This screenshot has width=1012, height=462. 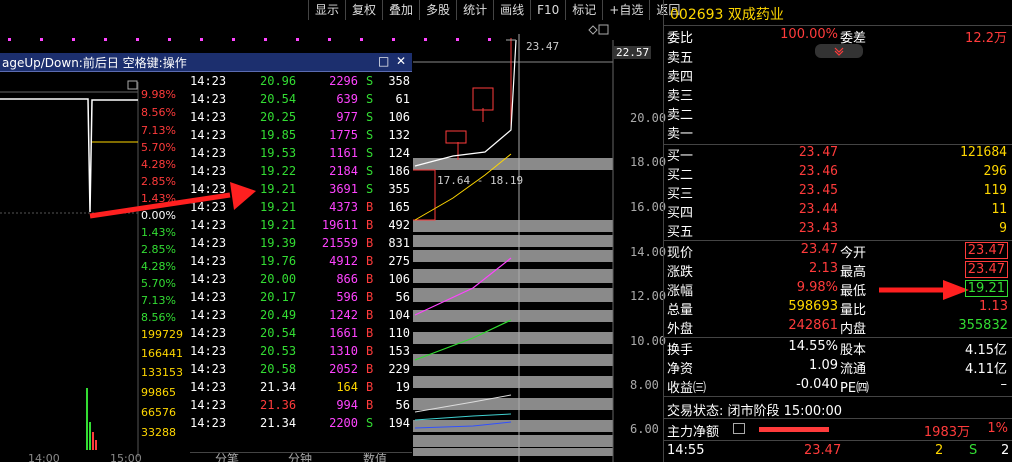 What do you see at coordinates (818, 152) in the screenshot?
I see `buy-level-price: 23.47` at bounding box center [818, 152].